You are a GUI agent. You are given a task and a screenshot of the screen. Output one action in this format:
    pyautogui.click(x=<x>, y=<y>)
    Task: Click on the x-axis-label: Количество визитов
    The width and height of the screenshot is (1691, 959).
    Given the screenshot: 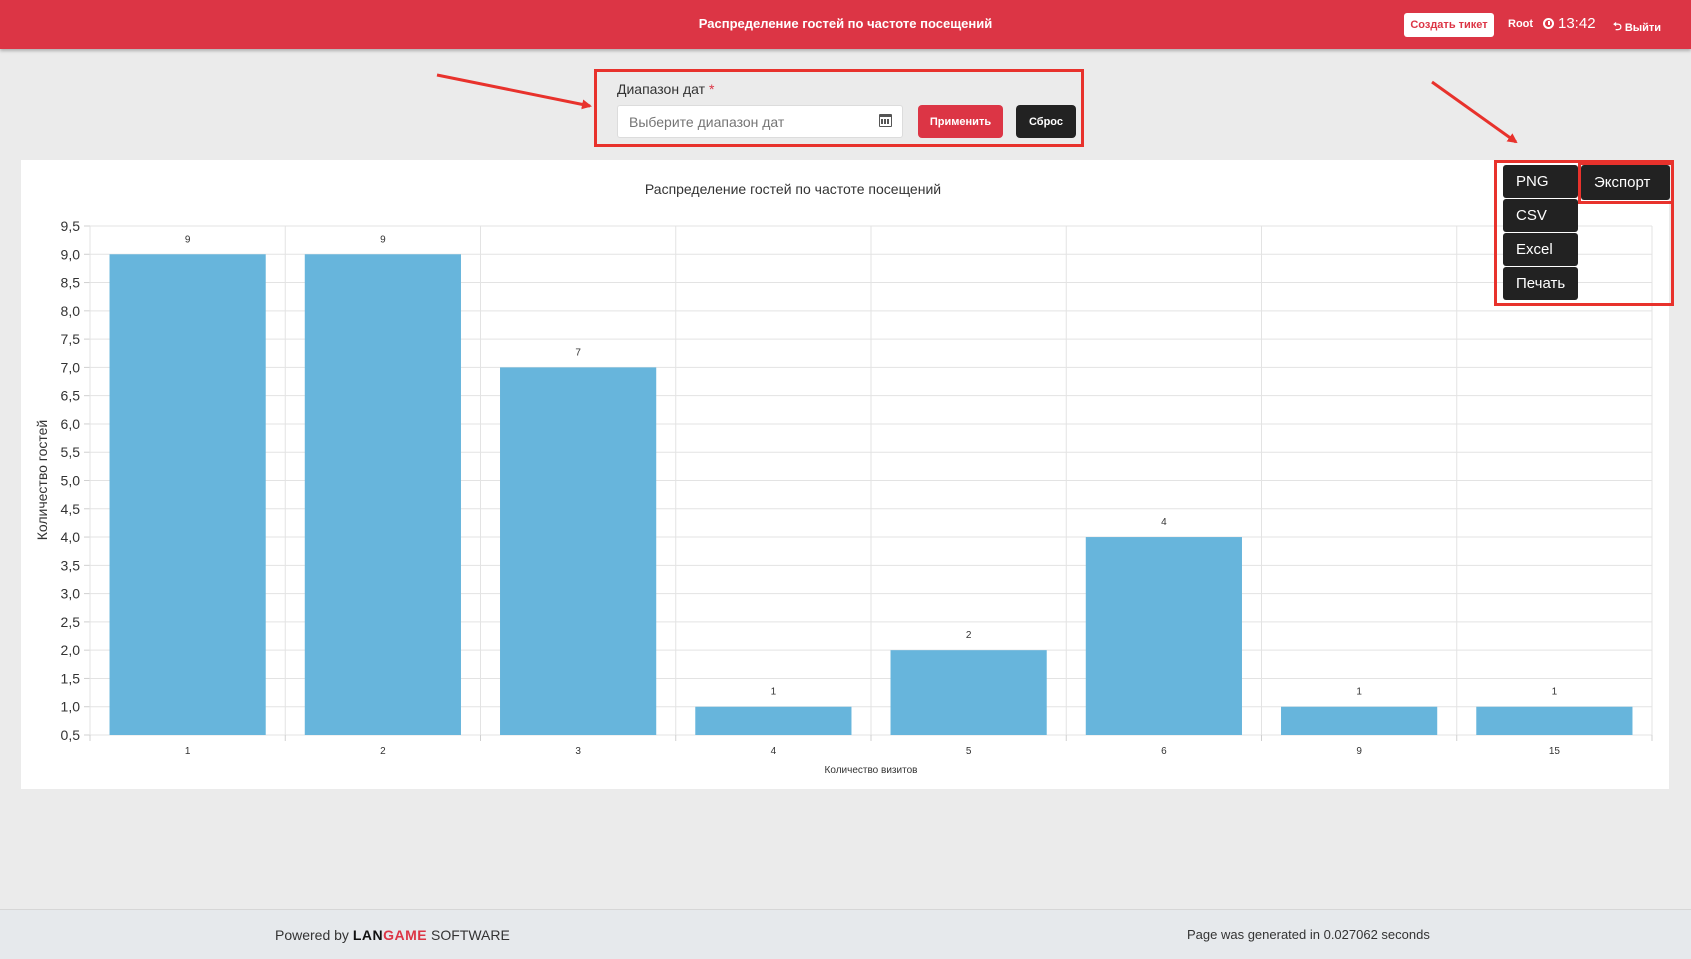 What is the action you would take?
    pyautogui.click(x=871, y=770)
    